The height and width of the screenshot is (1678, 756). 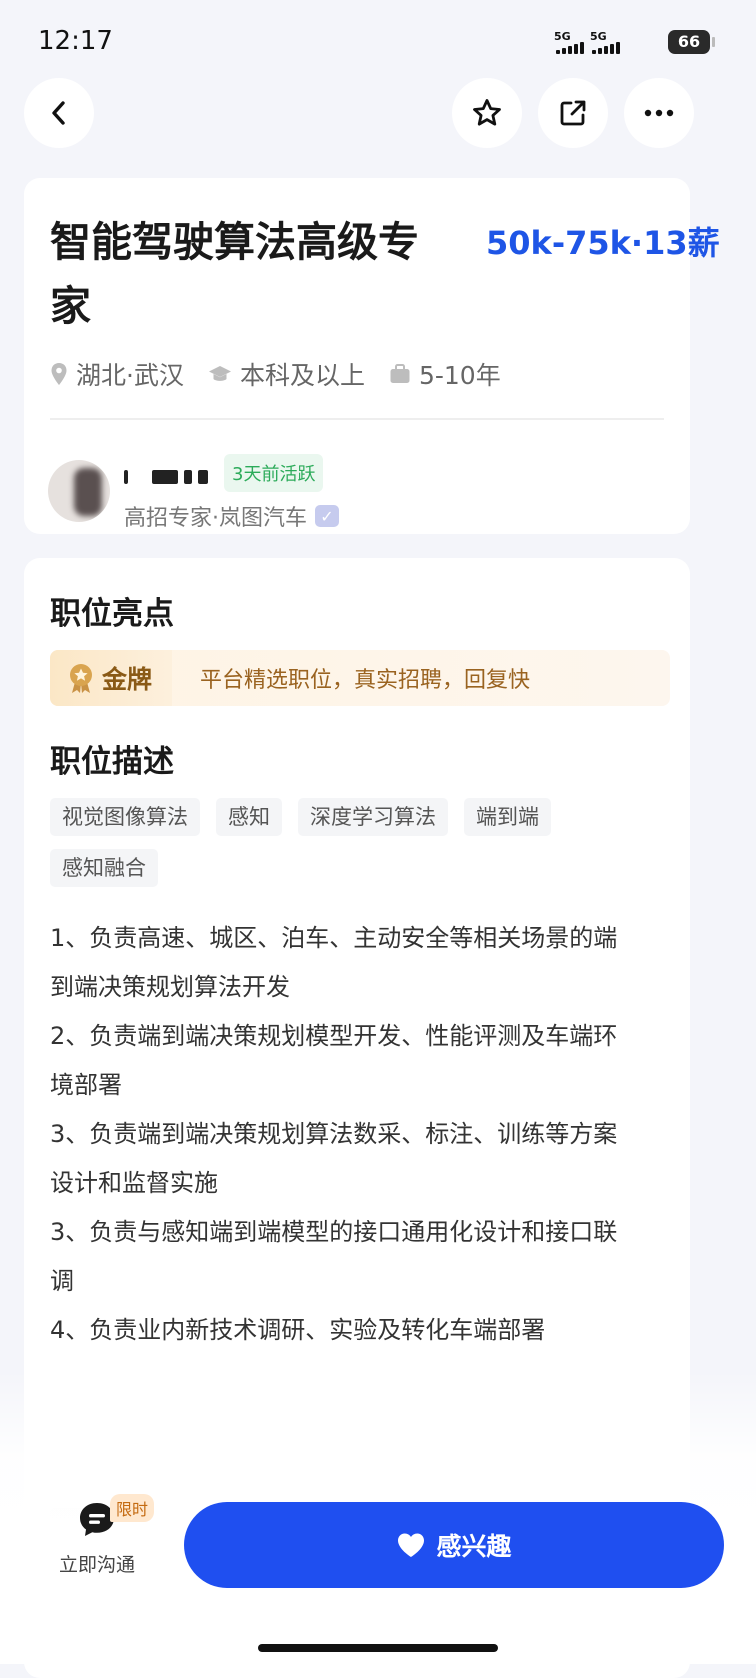 I want to click on active-status-badge: 3天前活跃, so click(x=274, y=473).